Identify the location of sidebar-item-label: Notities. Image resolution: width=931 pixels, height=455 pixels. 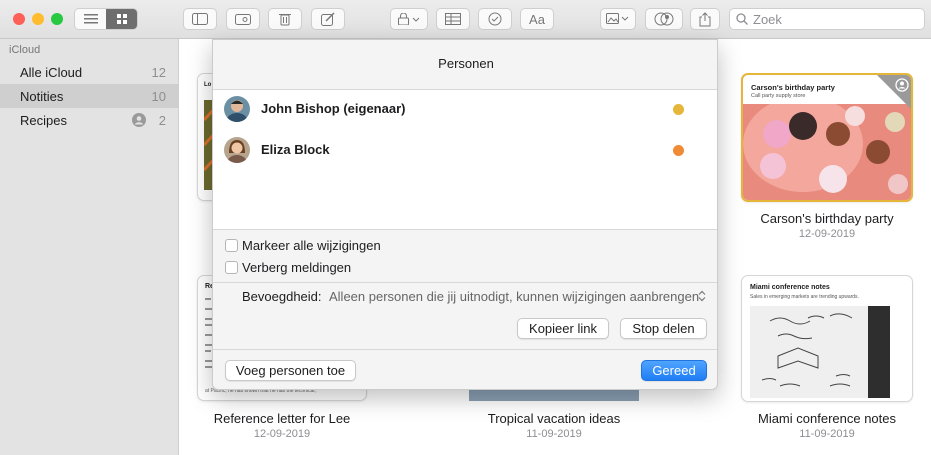
(42, 96).